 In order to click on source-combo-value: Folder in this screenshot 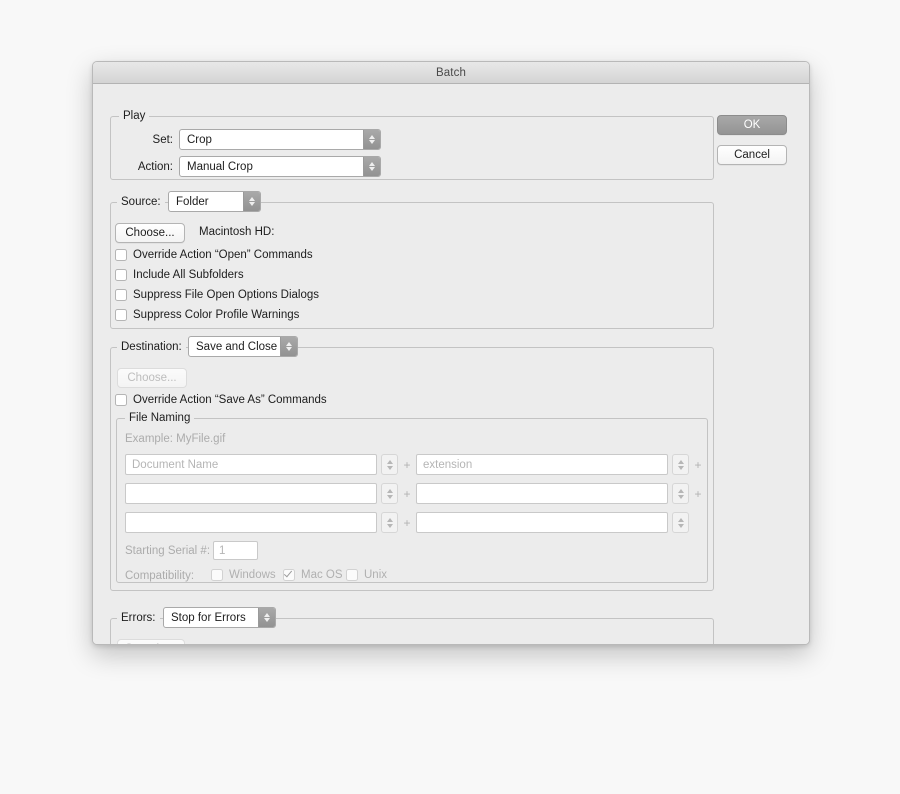, I will do `click(192, 201)`.